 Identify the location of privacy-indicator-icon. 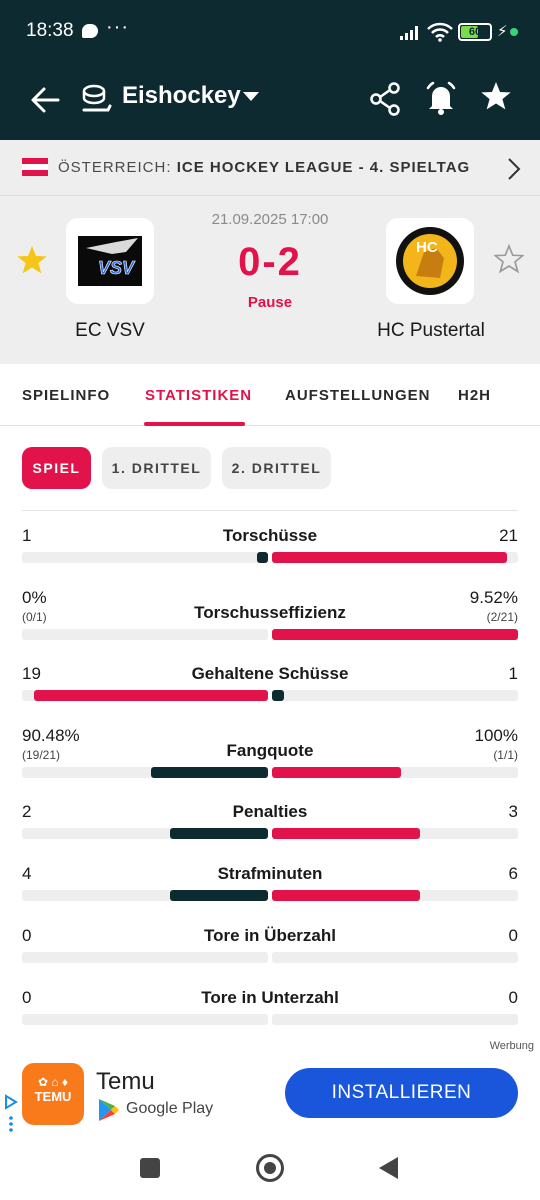
(514, 32).